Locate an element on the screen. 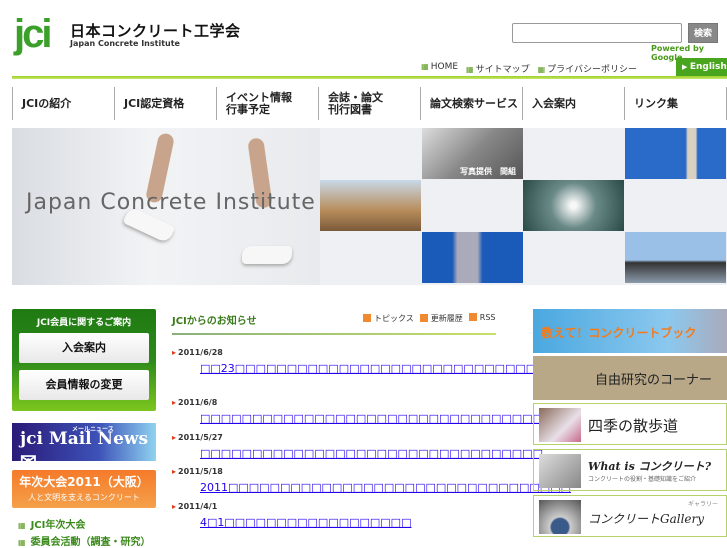  news-date: 2011/6/8 is located at coordinates (194, 402).